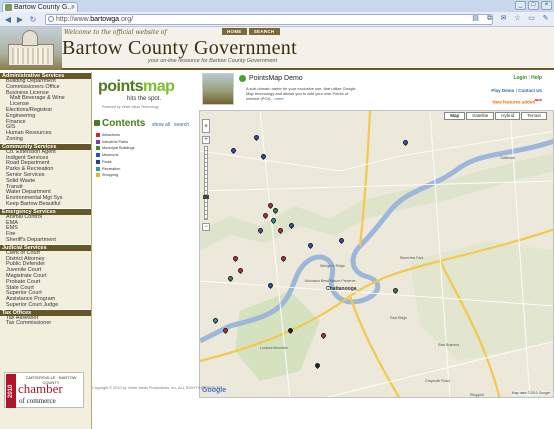  Describe the element at coordinates (531, 19) in the screenshot. I see `page-menu-icon: ▭` at that location.